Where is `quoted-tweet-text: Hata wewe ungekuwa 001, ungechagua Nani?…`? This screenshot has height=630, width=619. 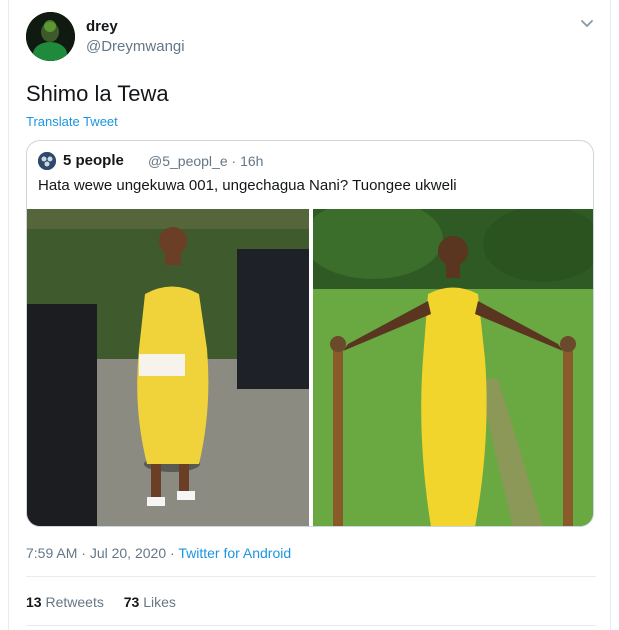 quoted-tweet-text: Hata wewe ungekuwa 001, ungechagua Nani?… is located at coordinates (247, 185).